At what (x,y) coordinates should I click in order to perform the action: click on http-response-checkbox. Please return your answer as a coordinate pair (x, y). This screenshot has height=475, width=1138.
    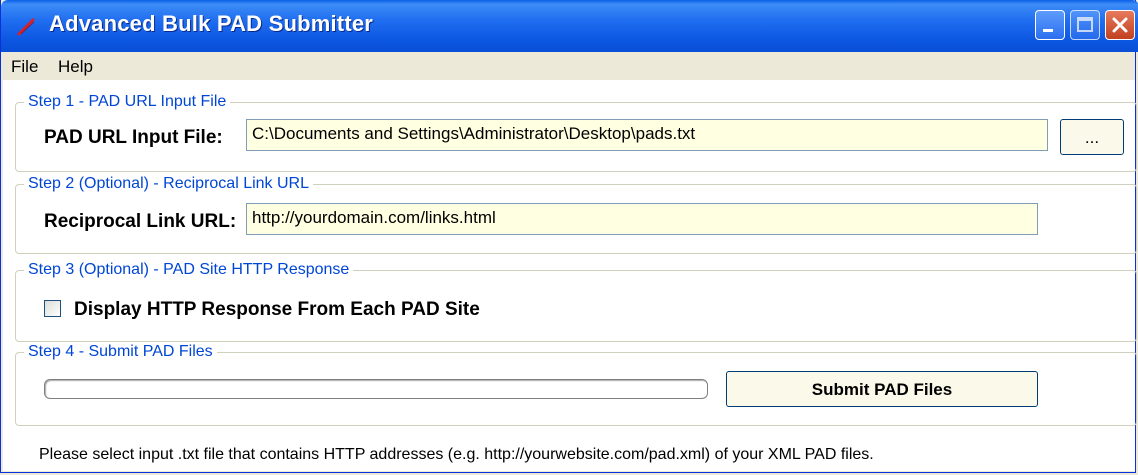
    Looking at the image, I should click on (52, 308).